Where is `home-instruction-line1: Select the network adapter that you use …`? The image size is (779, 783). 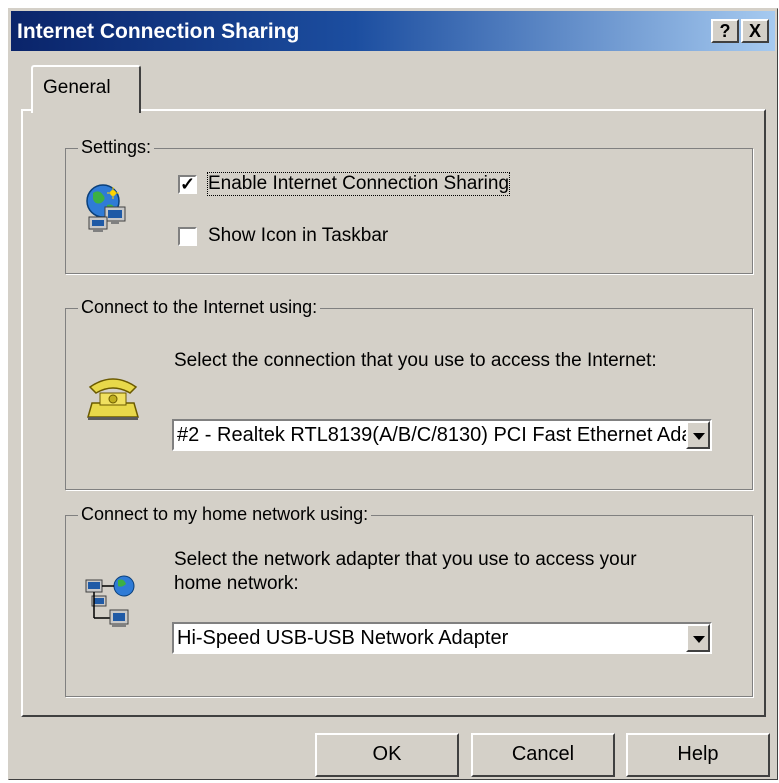
home-instruction-line1: Select the network adapter that you use … is located at coordinates (405, 559).